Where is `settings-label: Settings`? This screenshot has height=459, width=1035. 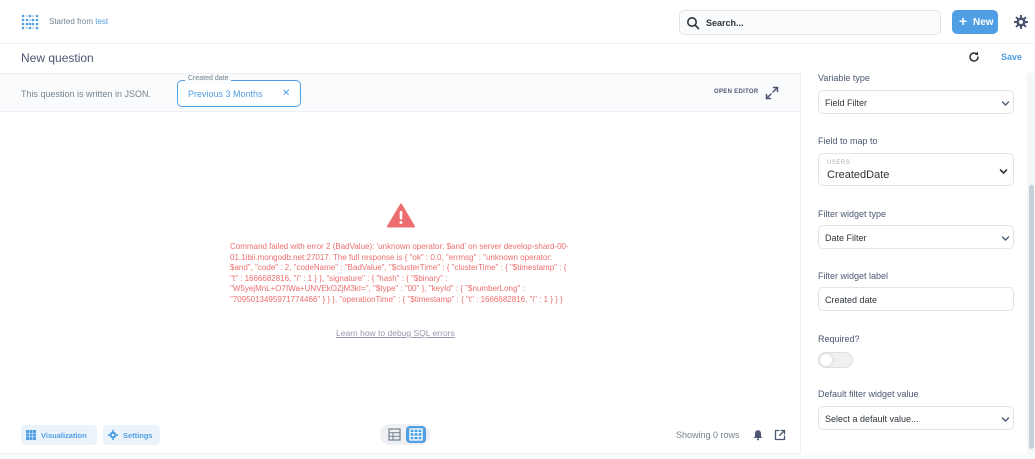 settings-label: Settings is located at coordinates (138, 435).